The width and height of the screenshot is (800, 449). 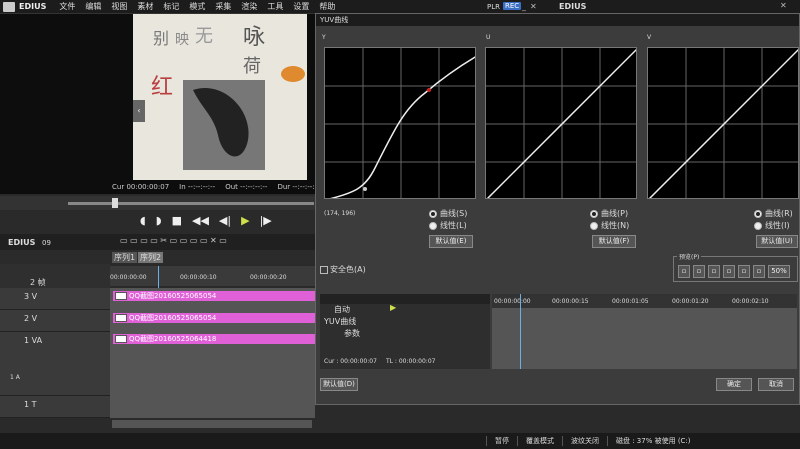 I want to click on svg-text: 荷, so click(x=252, y=66).